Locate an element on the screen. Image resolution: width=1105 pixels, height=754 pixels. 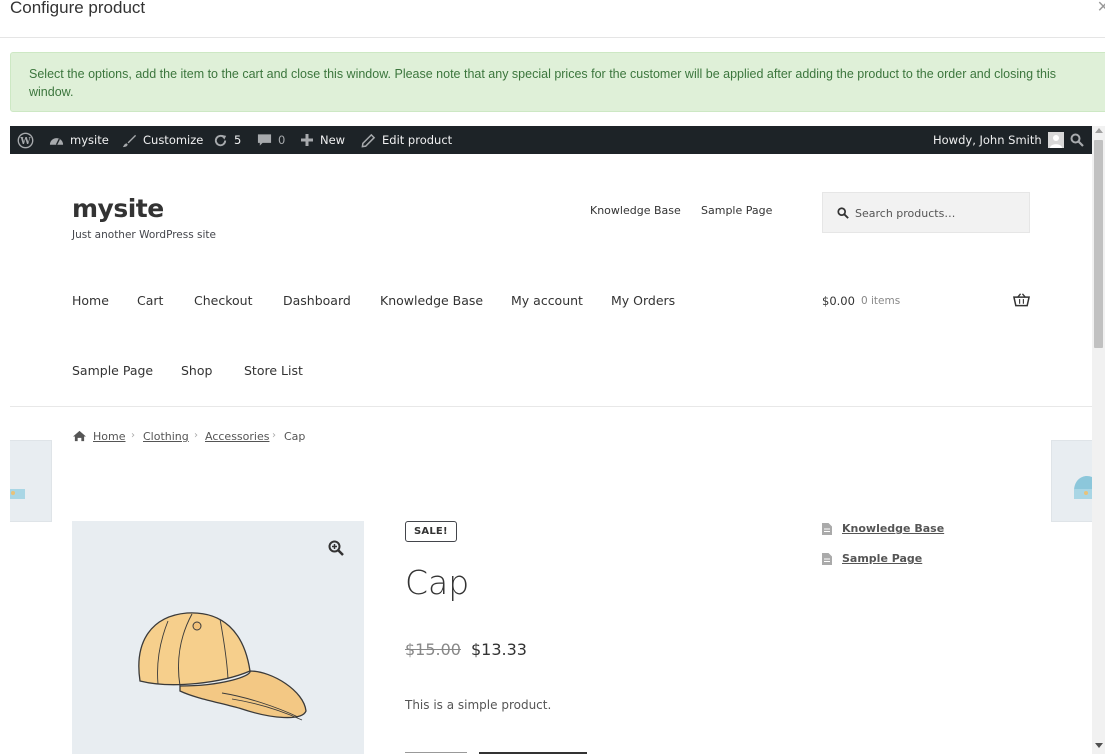
nav-item-dashboard: Dashboard is located at coordinates (317, 300).